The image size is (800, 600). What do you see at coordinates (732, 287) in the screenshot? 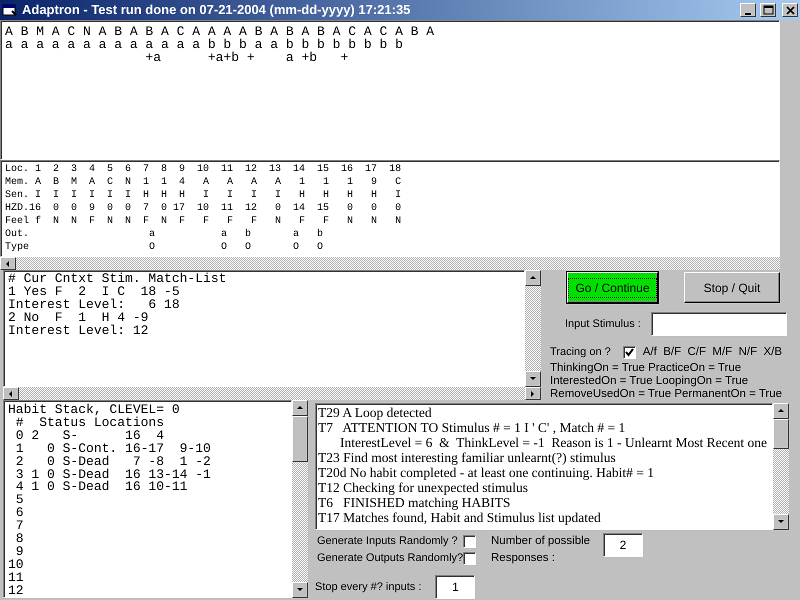
I see `quit-button: Stop / Quit` at bounding box center [732, 287].